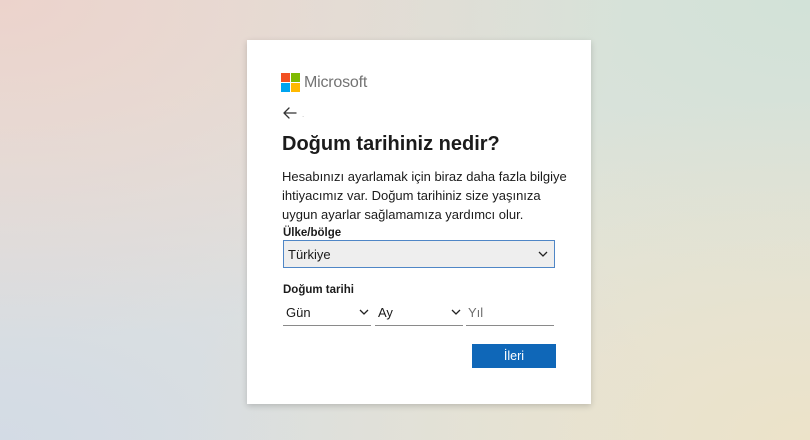 This screenshot has width=810, height=440. I want to click on month-placeholder: Ay, so click(385, 312).